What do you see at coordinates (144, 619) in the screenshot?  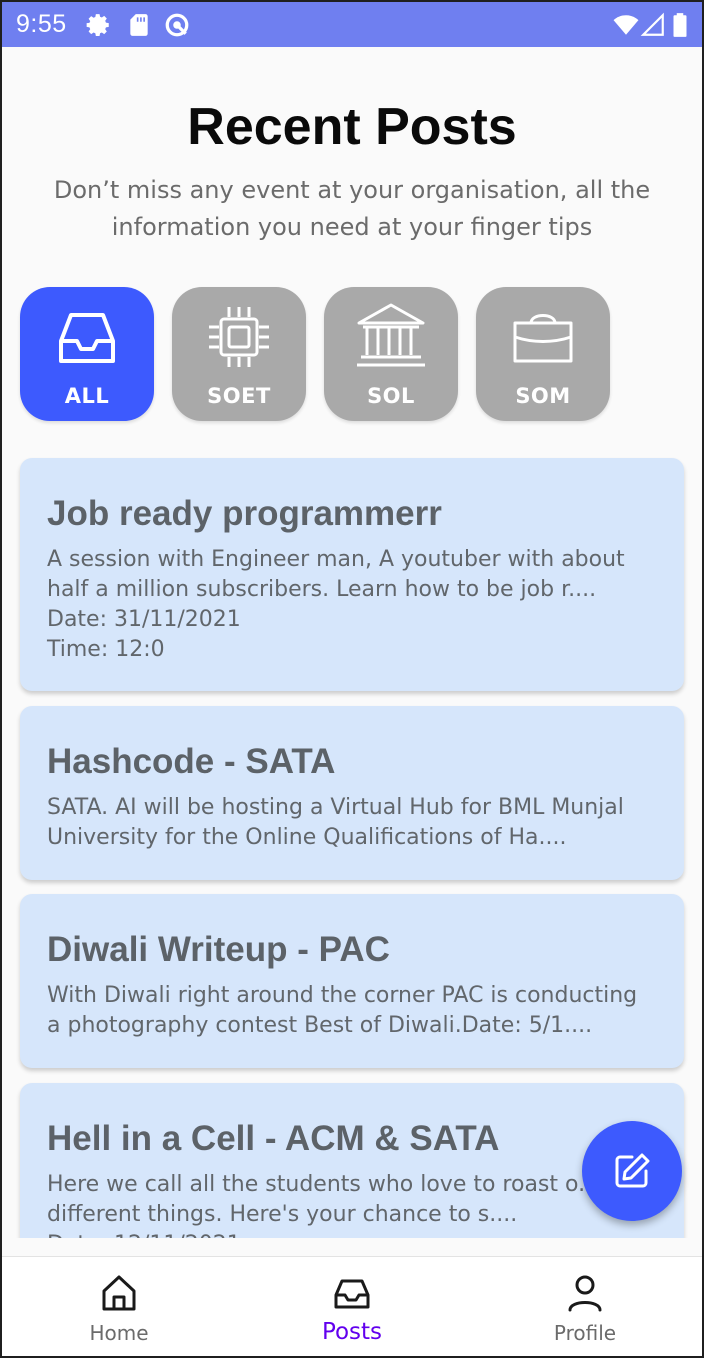 I see `post-date: Date: 31/11/2021` at bounding box center [144, 619].